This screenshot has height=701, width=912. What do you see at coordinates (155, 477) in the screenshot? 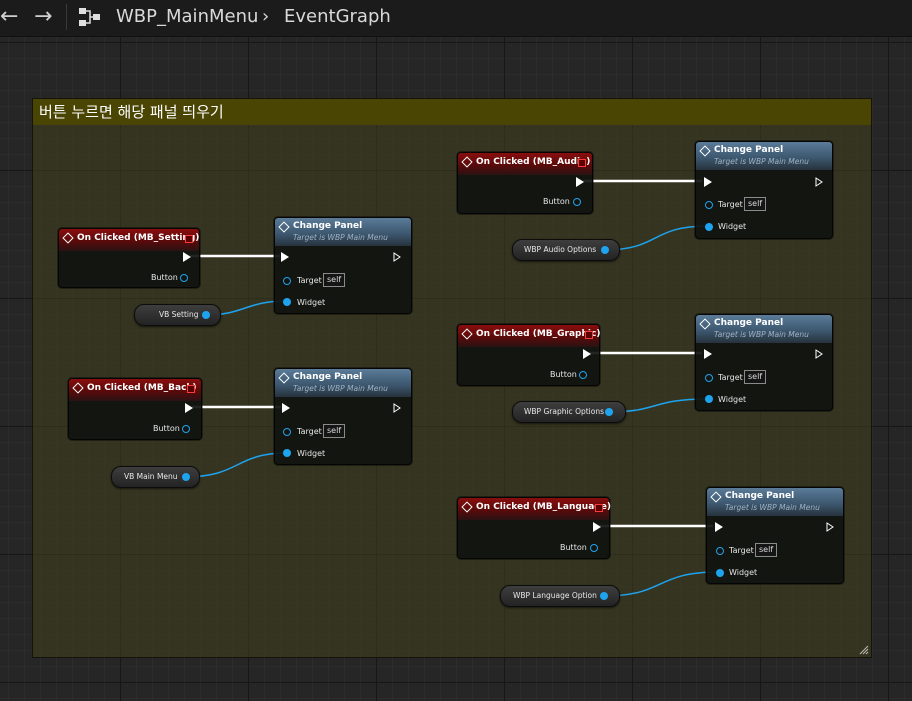
I see `getter-vb-main-menu: VB Main Menu` at bounding box center [155, 477].